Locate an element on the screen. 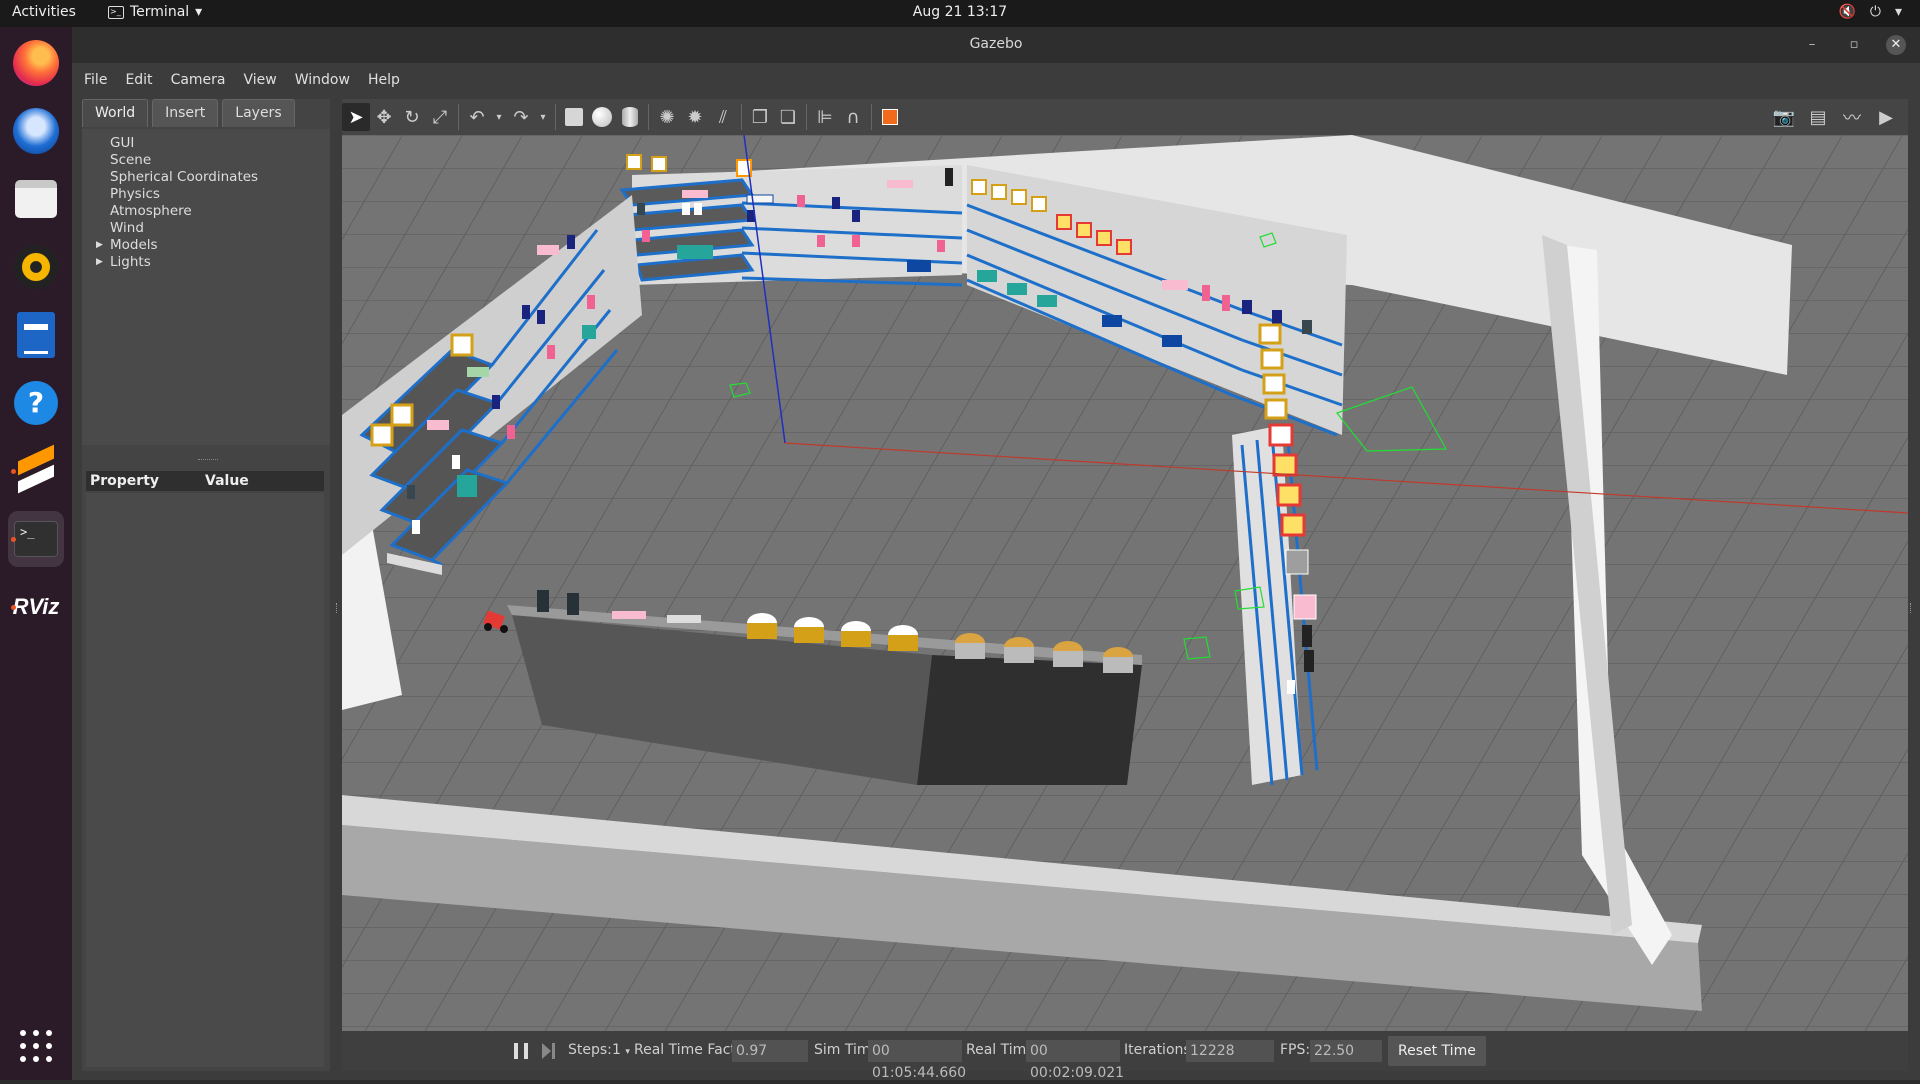 The height and width of the screenshot is (1084, 1920). rhythmbox-icon is located at coordinates (36, 267).